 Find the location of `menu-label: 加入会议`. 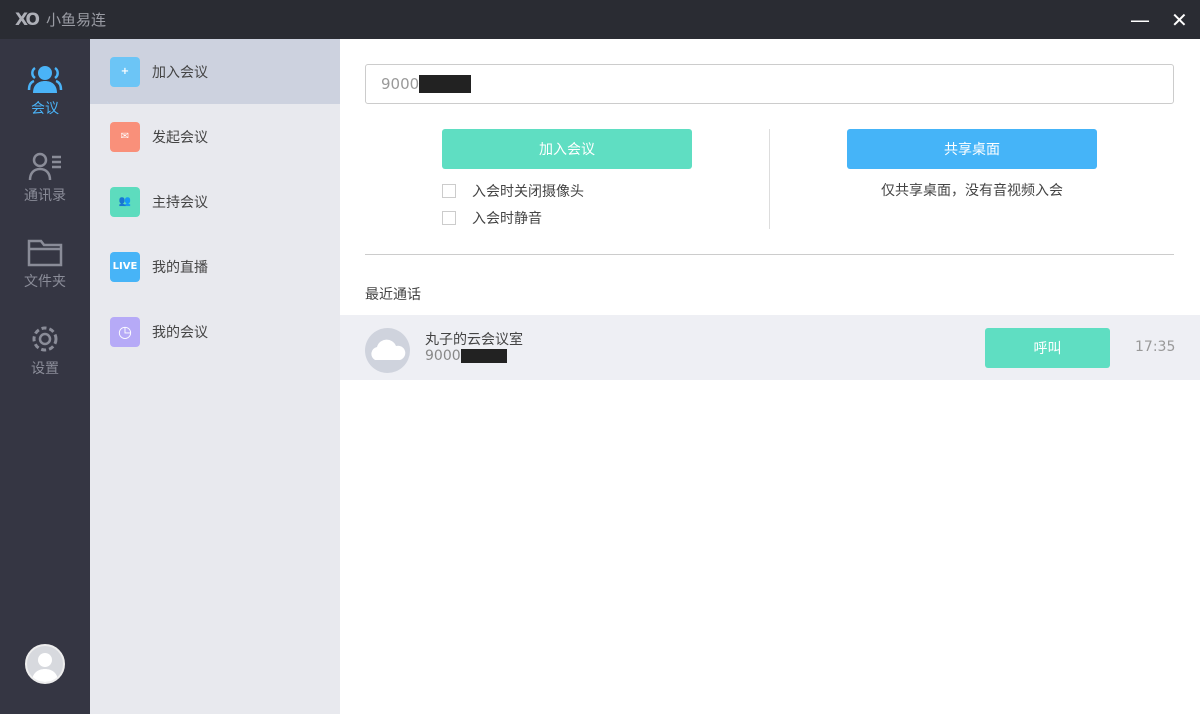

menu-label: 加入会议 is located at coordinates (180, 72).